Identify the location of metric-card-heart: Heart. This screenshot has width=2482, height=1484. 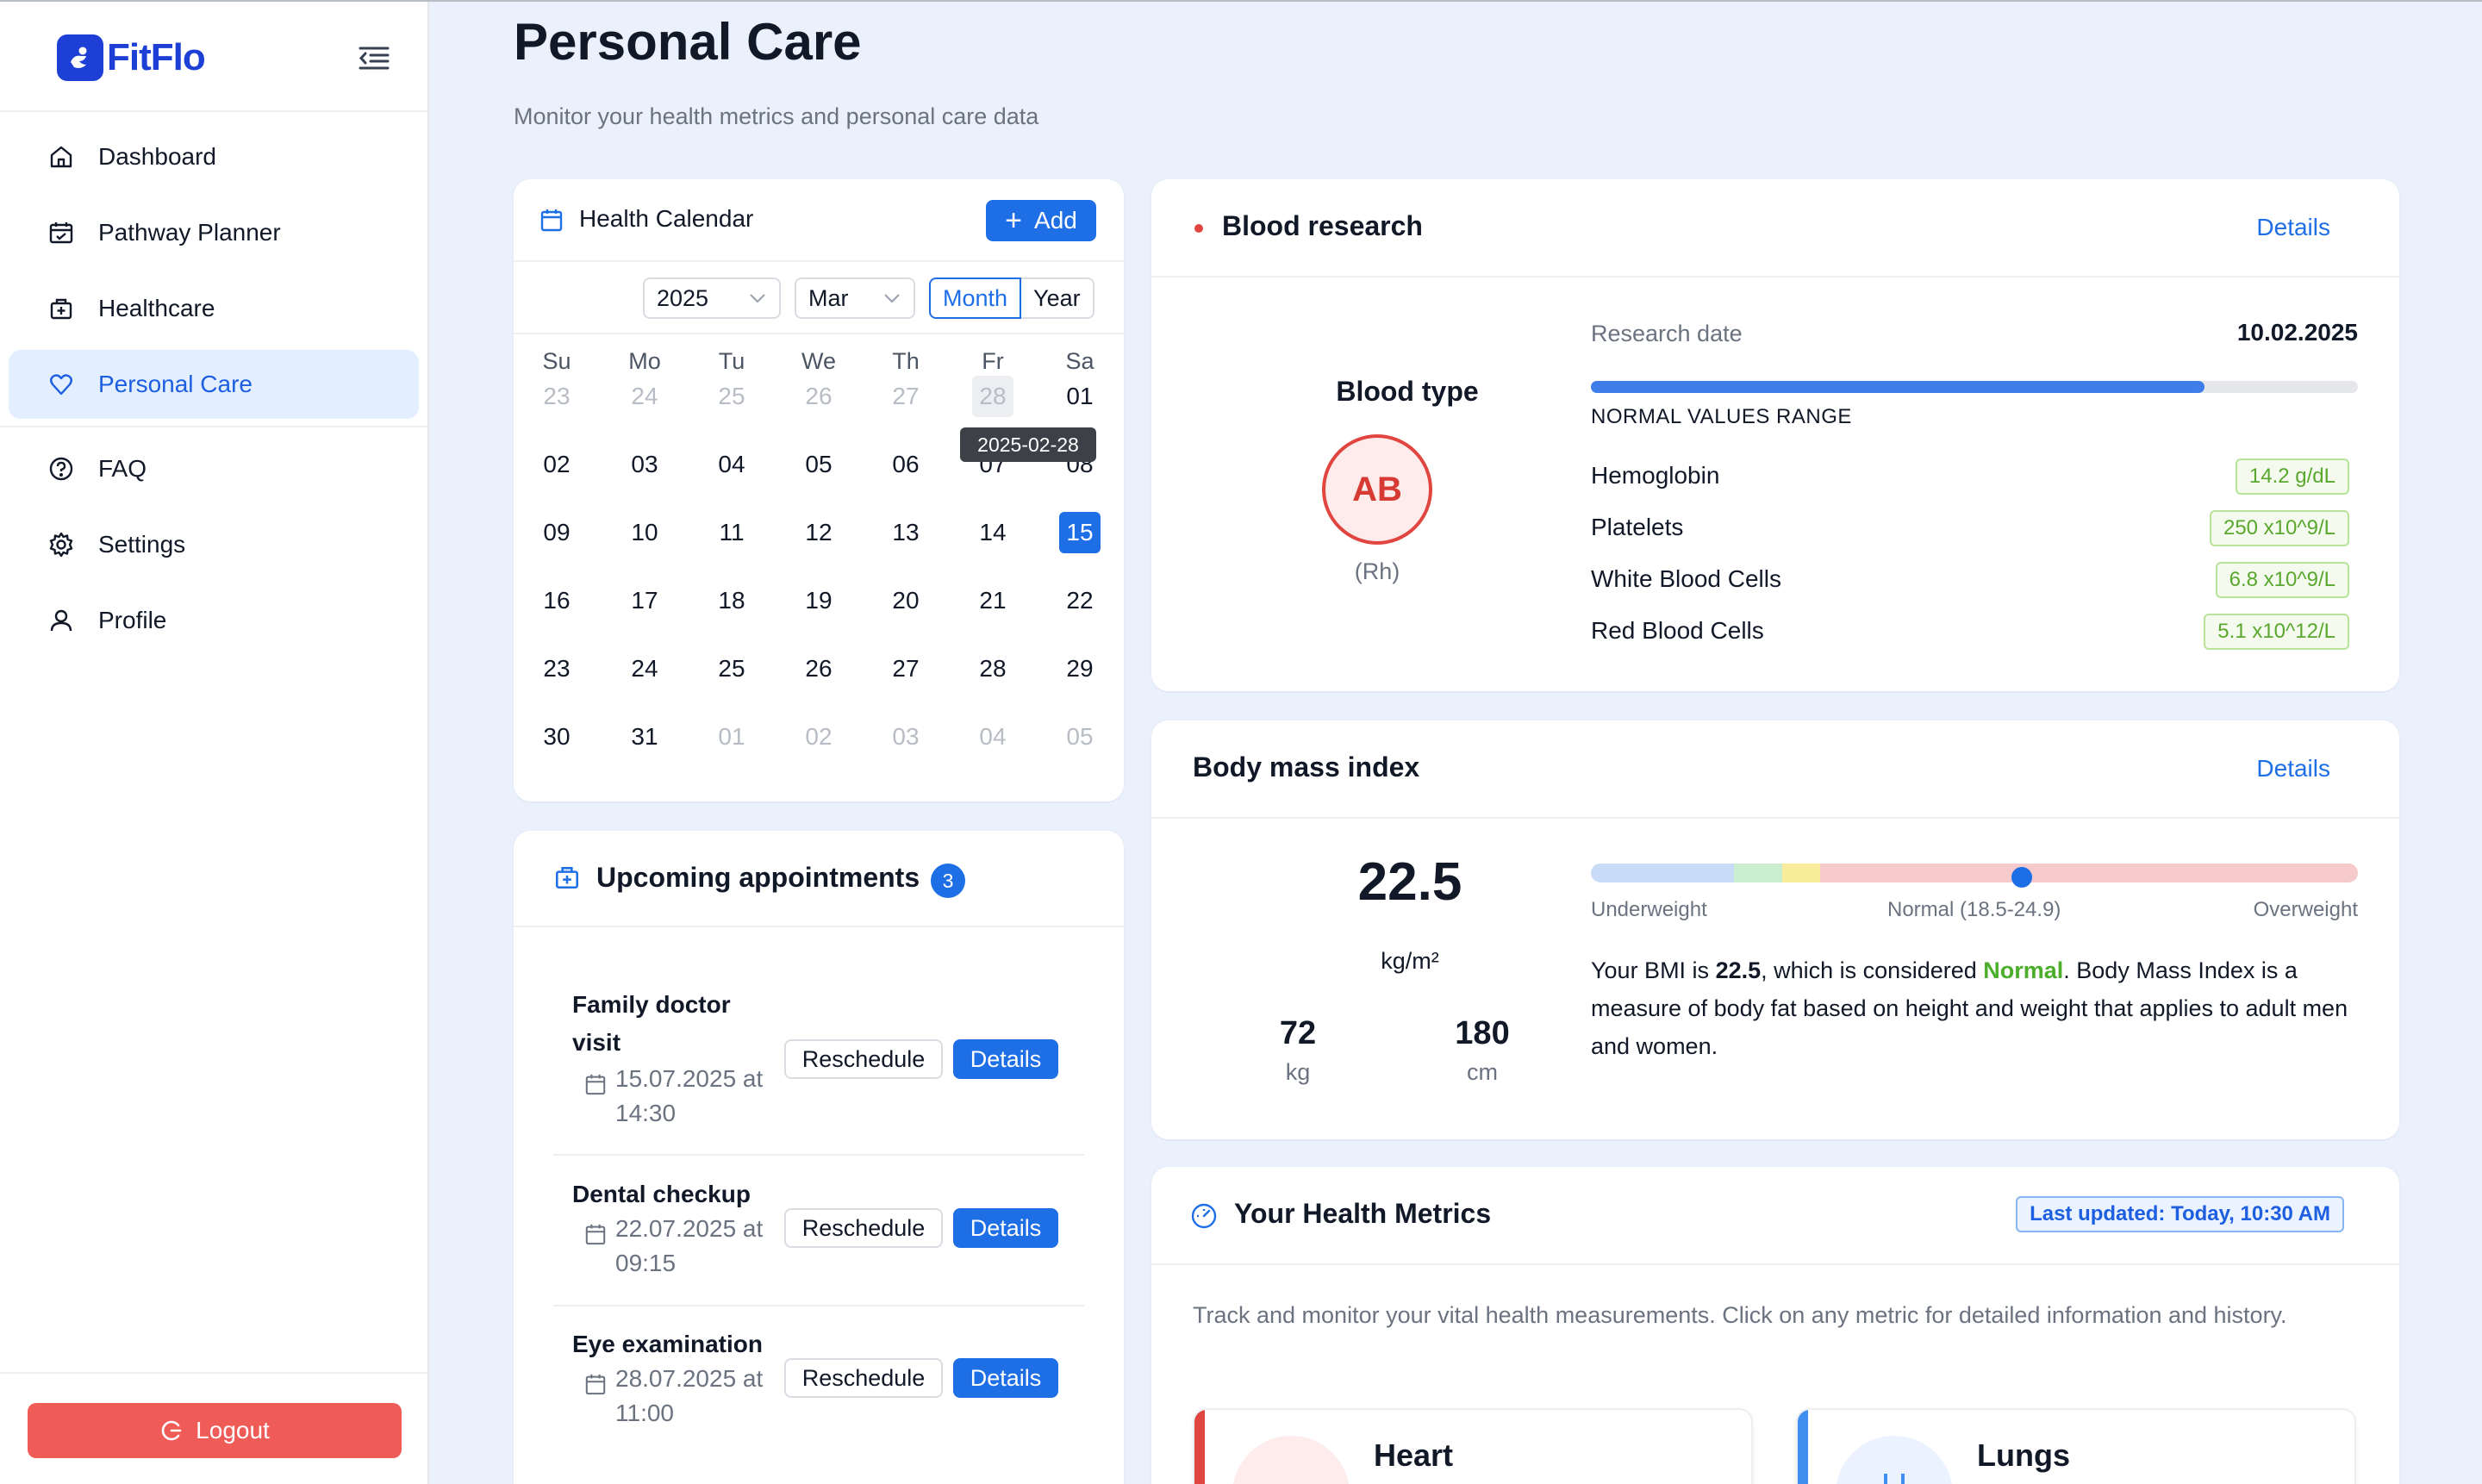
(1473, 1446).